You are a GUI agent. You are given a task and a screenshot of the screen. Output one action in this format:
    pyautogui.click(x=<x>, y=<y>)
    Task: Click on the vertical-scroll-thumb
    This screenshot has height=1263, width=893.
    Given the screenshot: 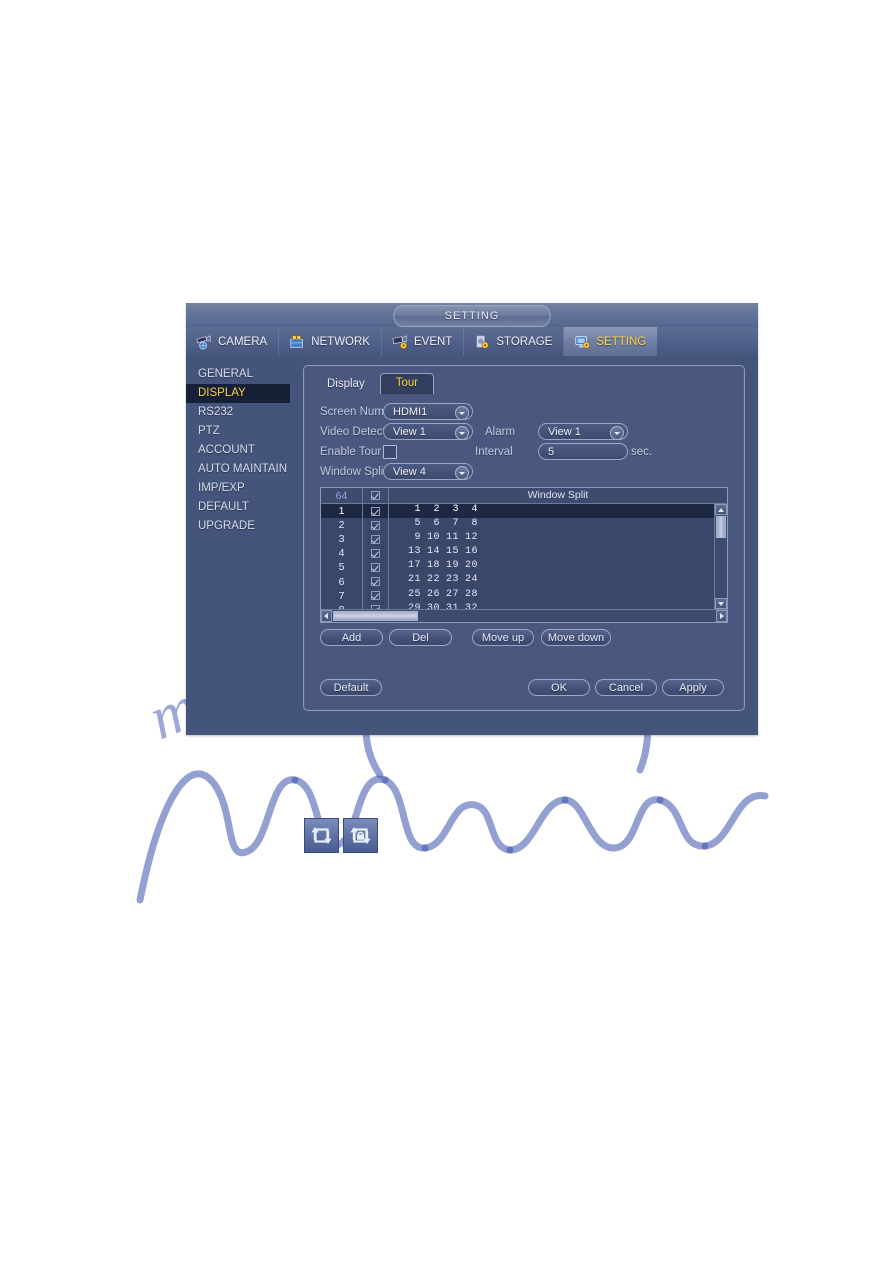 What is the action you would take?
    pyautogui.click(x=721, y=527)
    